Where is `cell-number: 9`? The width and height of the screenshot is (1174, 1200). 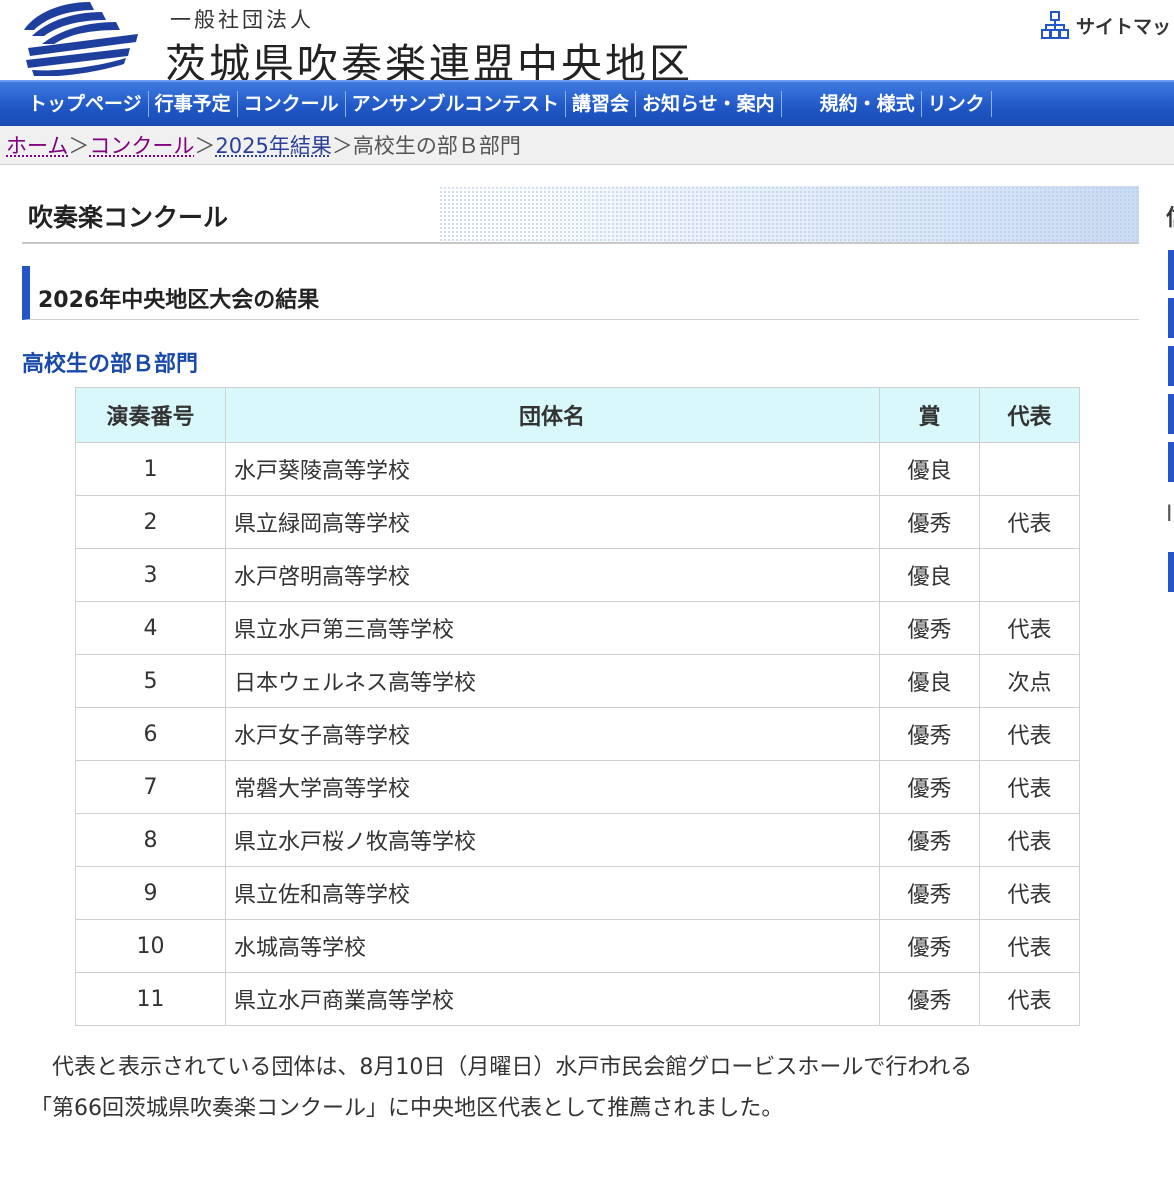 cell-number: 9 is located at coordinates (150, 893).